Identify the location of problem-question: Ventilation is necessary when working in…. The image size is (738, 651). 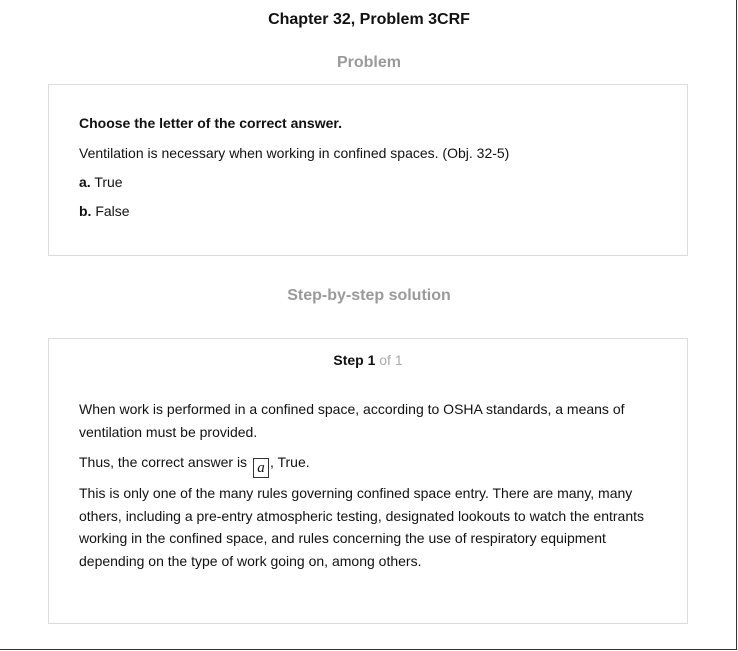
(294, 153).